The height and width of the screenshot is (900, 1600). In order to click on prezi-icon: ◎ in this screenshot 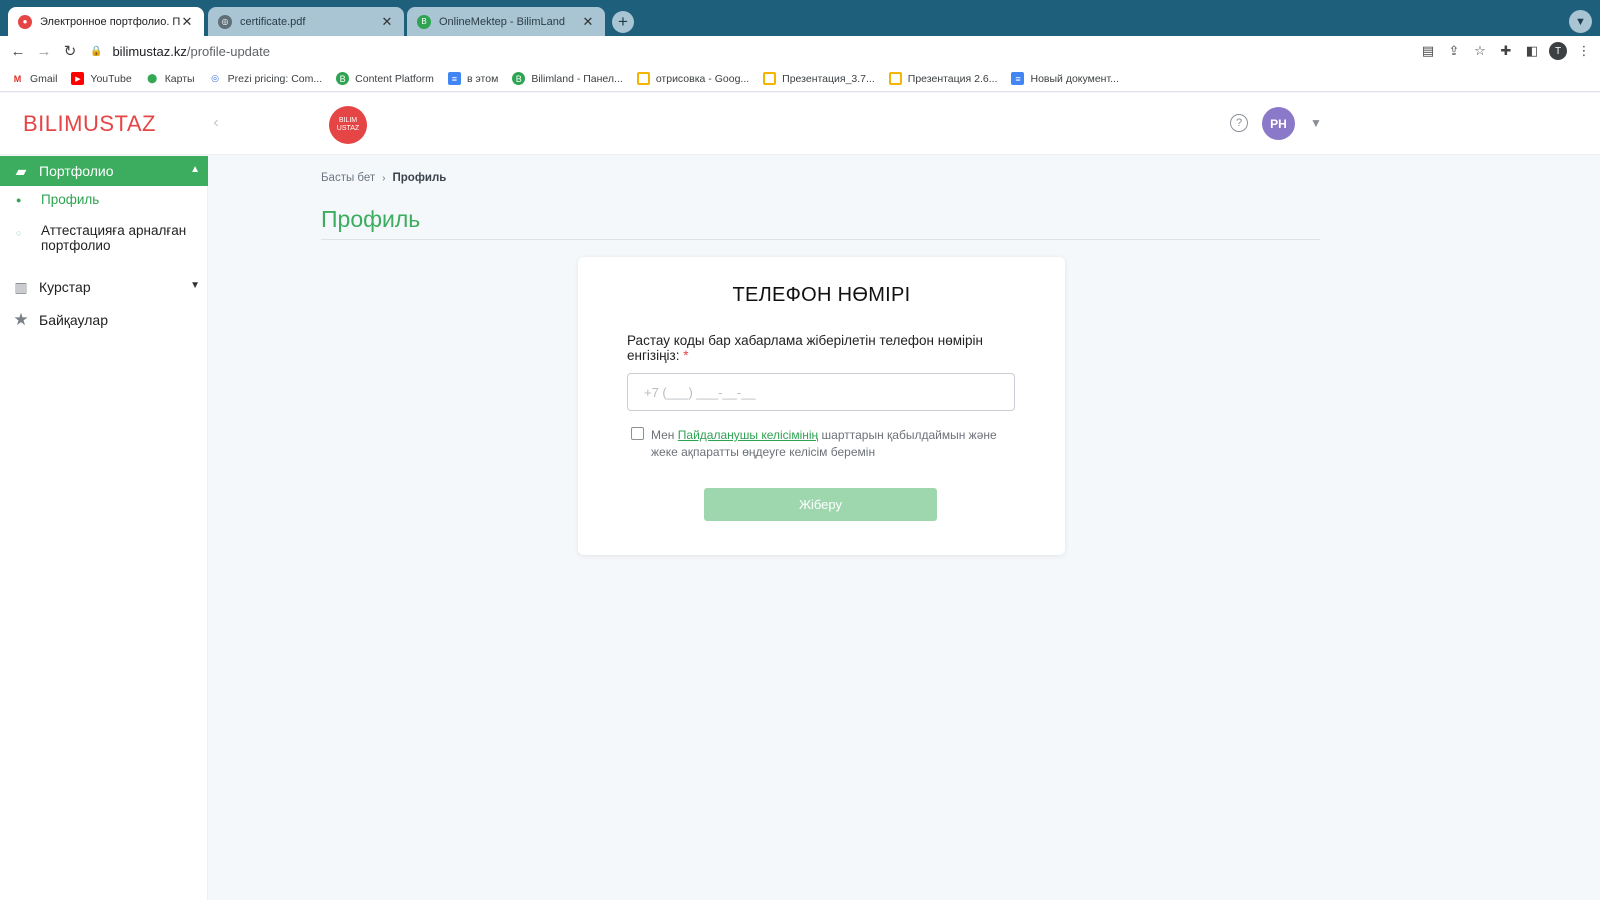, I will do `click(215, 78)`.